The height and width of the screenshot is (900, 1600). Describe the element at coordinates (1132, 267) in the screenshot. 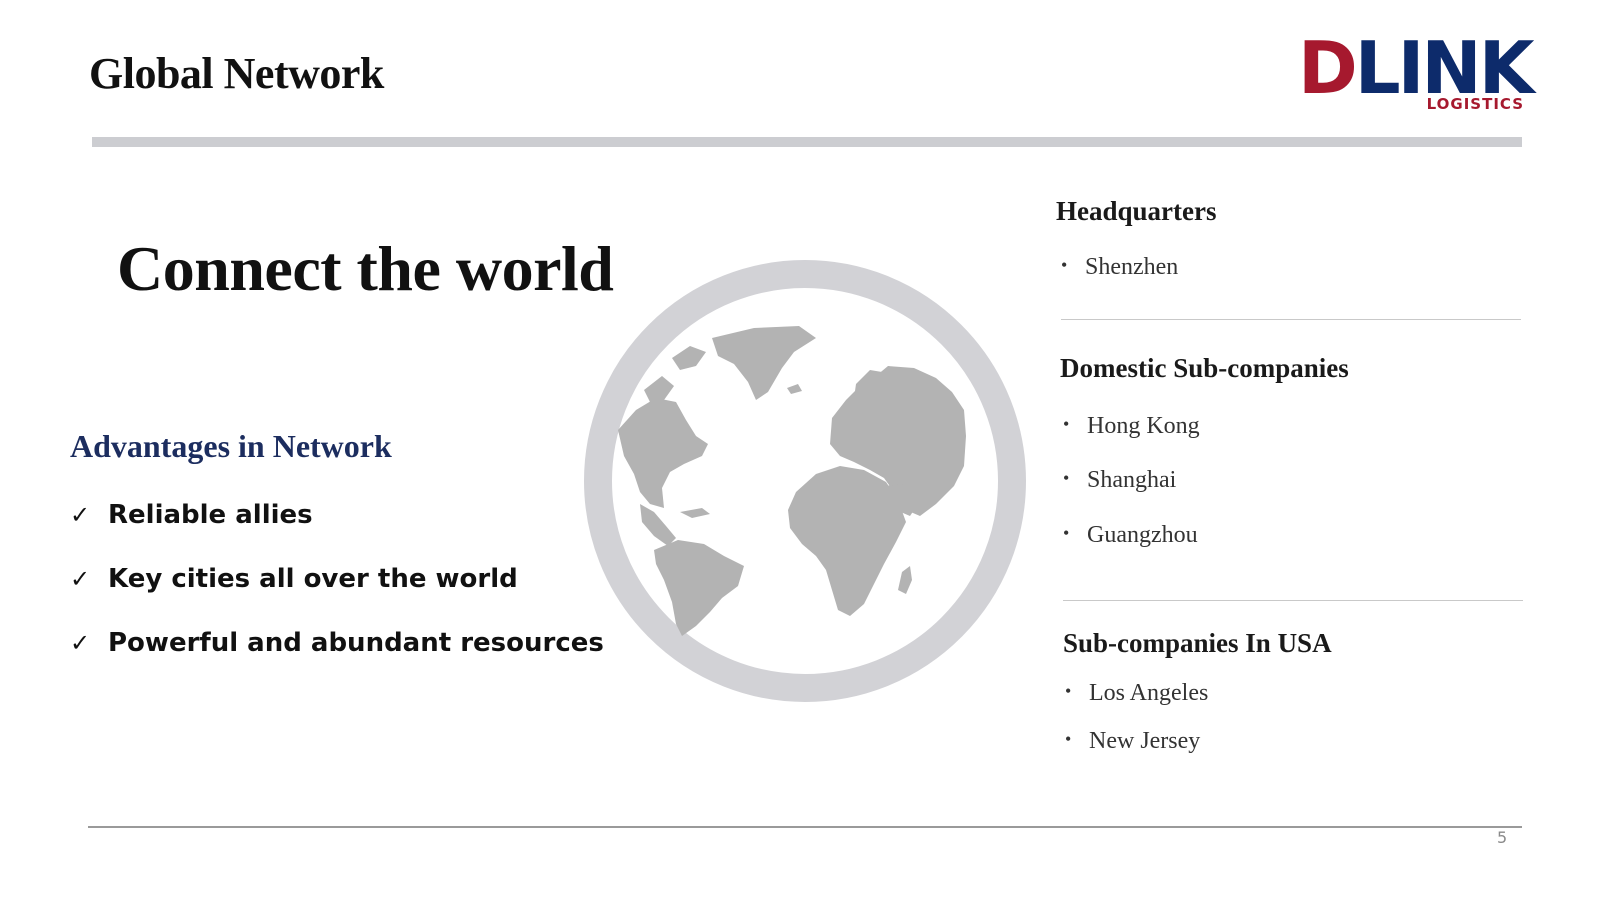

I see `city-label: Shenzhen` at that location.